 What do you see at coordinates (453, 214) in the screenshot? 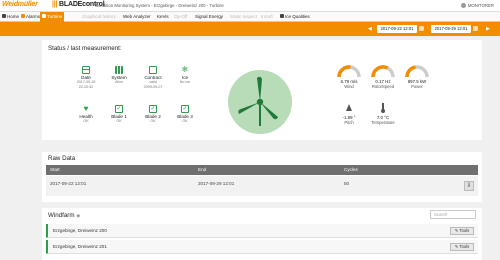
I see `search-input: Search` at bounding box center [453, 214].